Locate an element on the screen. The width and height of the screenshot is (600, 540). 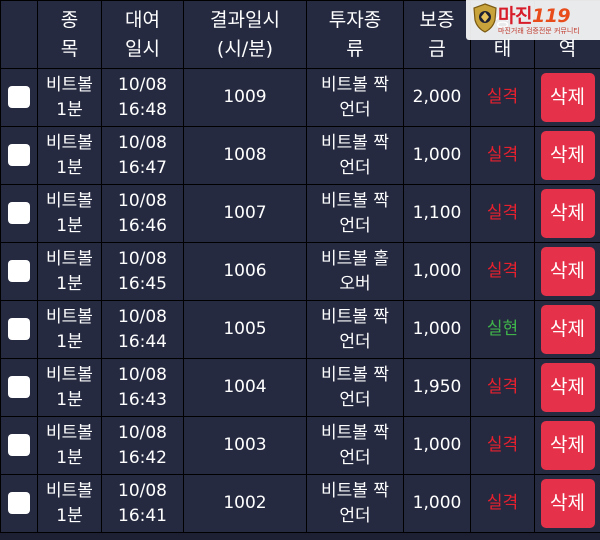
table-row: 비트볼 1분 10/08 16:42 1003 비트볼 짝 언더 1,000 실격 삭제 is located at coordinates (300, 445).